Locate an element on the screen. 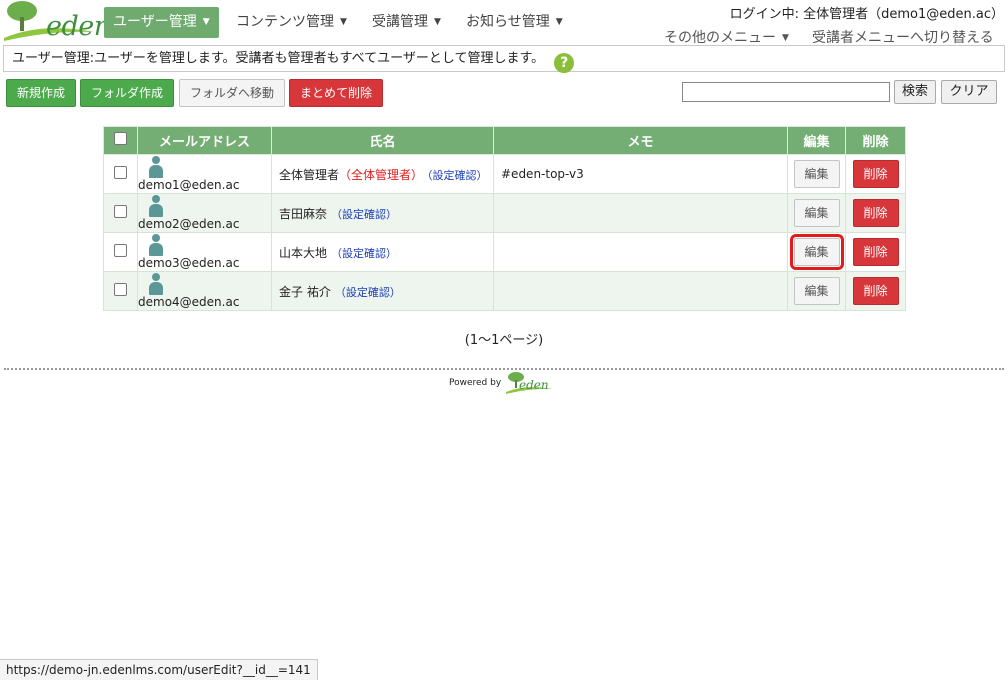 The image size is (1008, 680). nav-label: ユーザー管理 is located at coordinates (155, 22).